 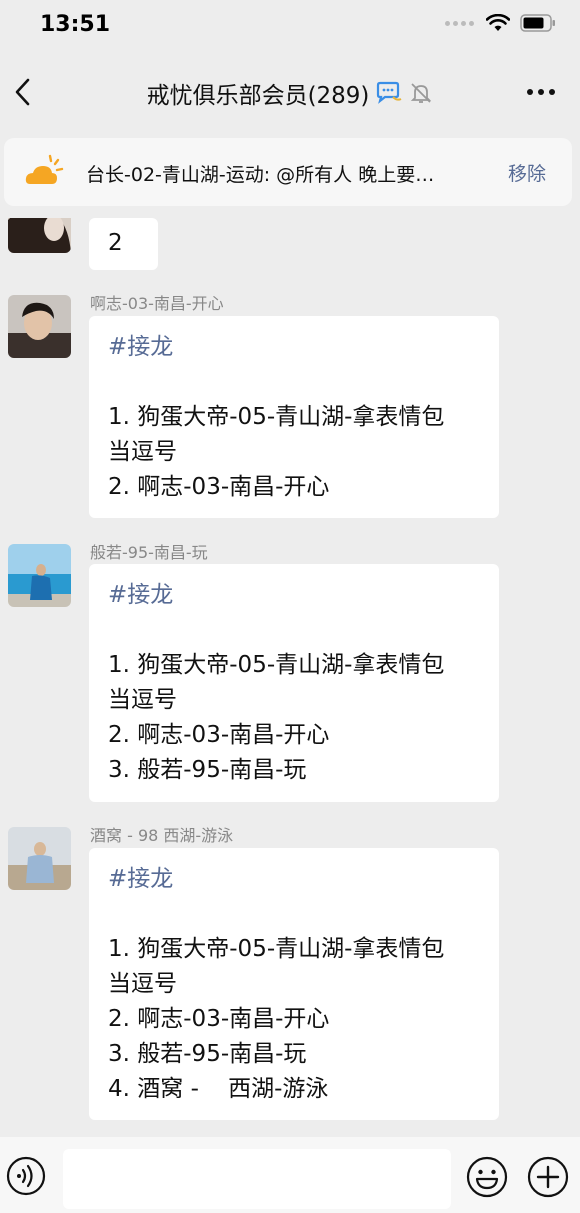 I want to click on emoji-icon, so click(x=487, y=1177).